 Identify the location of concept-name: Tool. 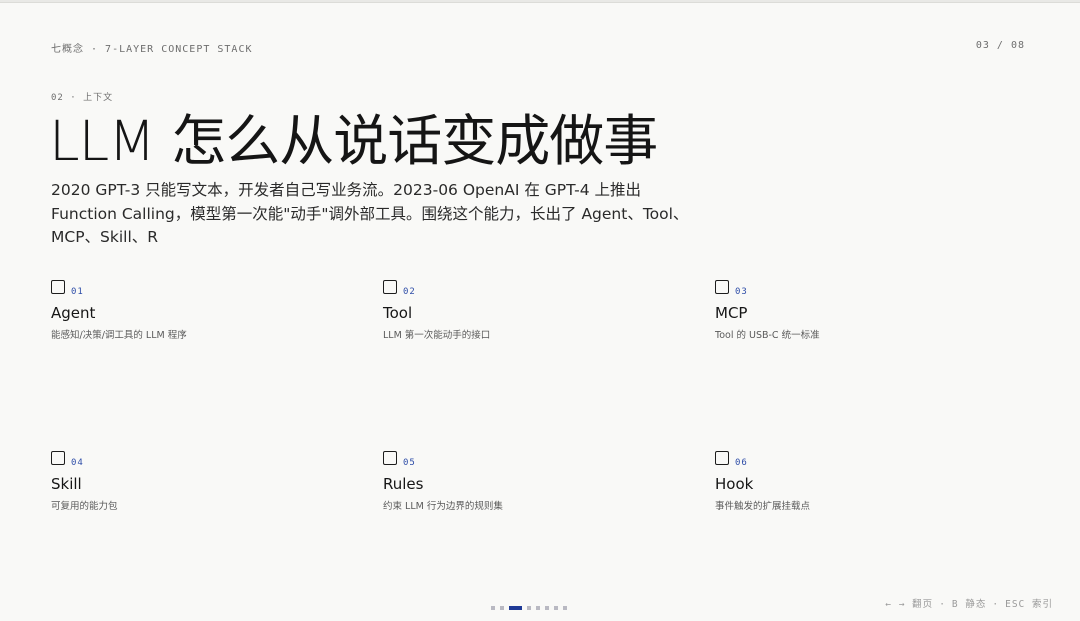
(398, 313).